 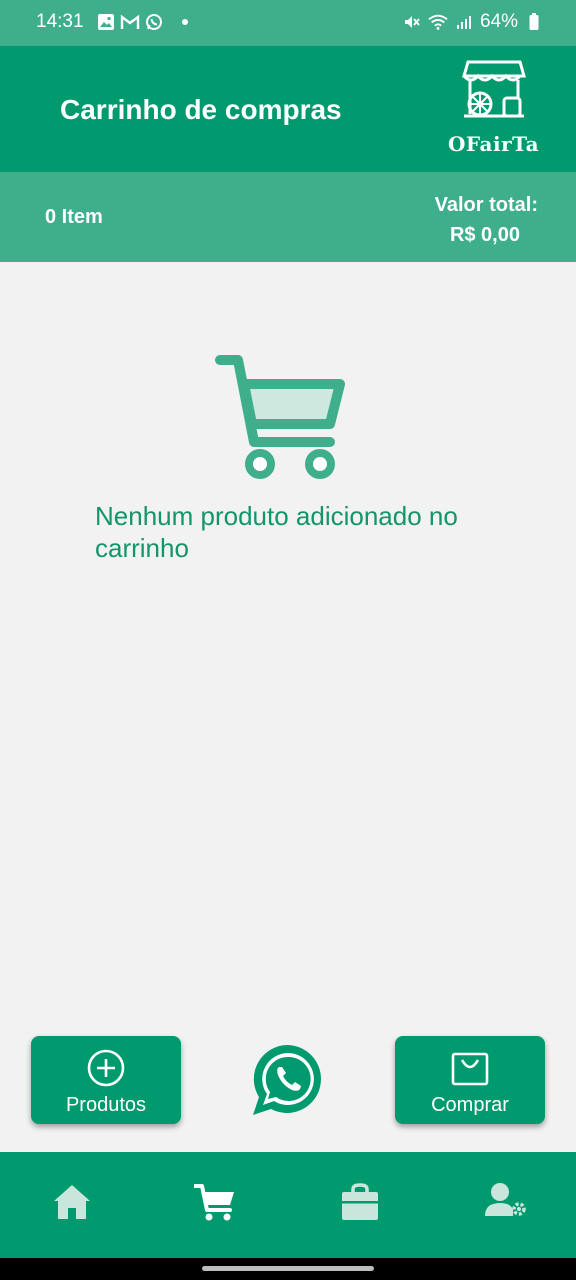 What do you see at coordinates (484, 235) in the screenshot?
I see `total-value: R$ 0,00` at bounding box center [484, 235].